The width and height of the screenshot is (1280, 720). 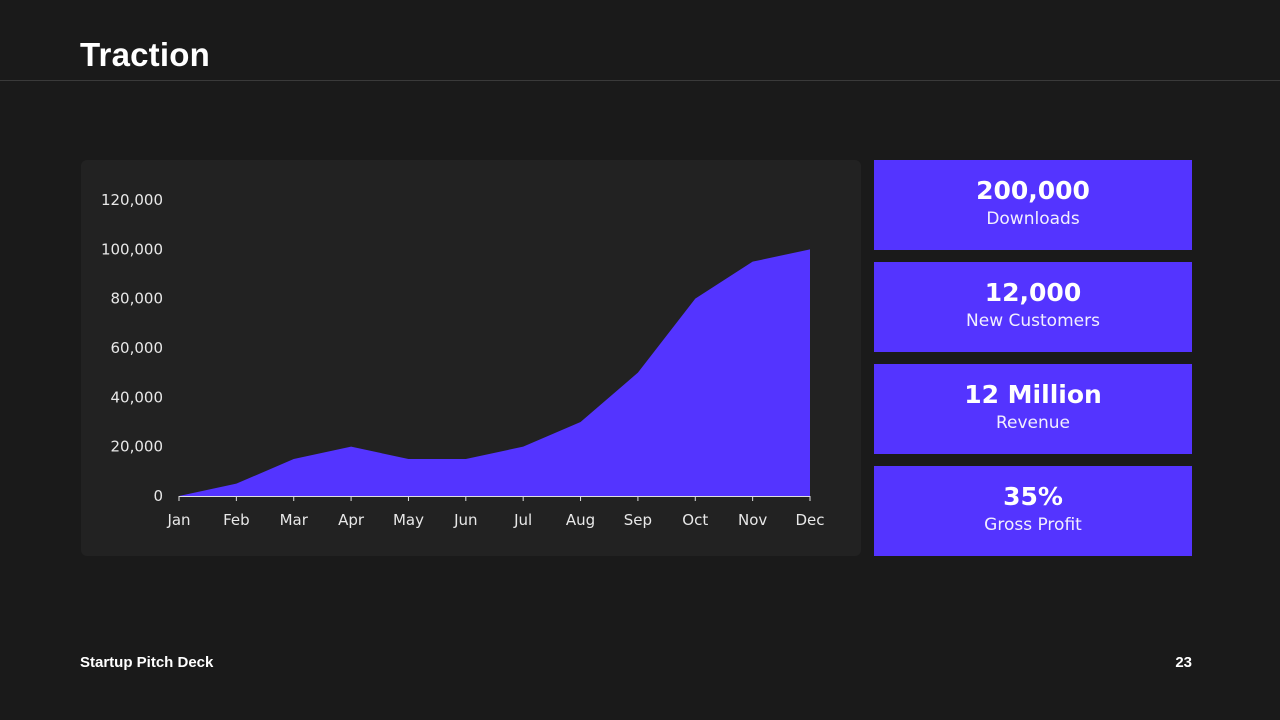 What do you see at coordinates (522, 520) in the screenshot?
I see `x-tick-label: Jul` at bounding box center [522, 520].